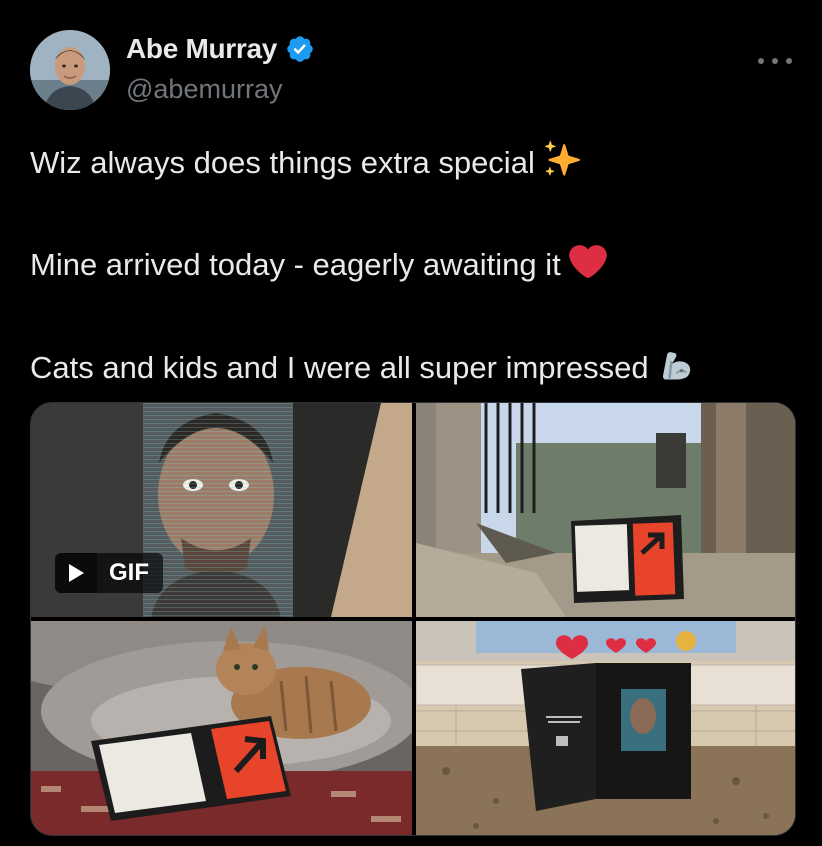 The image size is (822, 846). I want to click on box-outdoors-image, so click(605, 510).